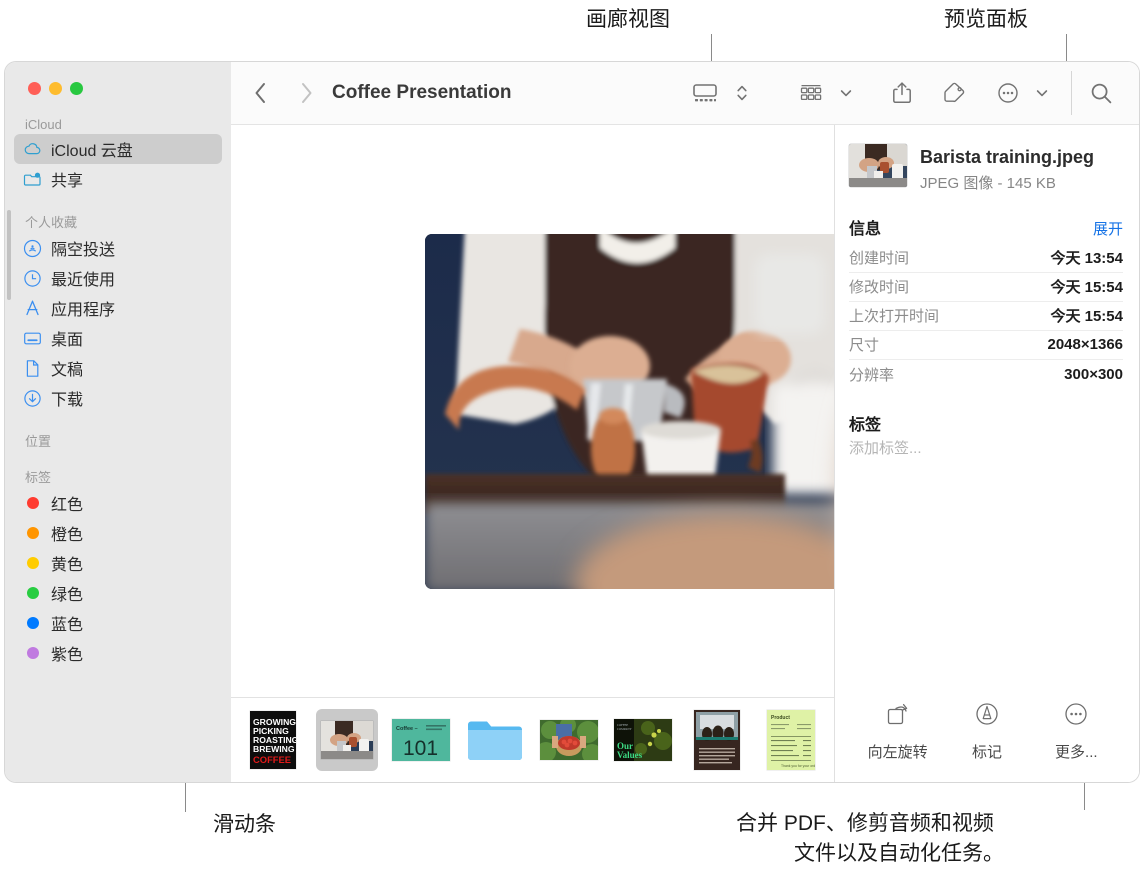 This screenshot has width=1144, height=878. What do you see at coordinates (32, 338) in the screenshot?
I see `desktop-icon` at bounding box center [32, 338].